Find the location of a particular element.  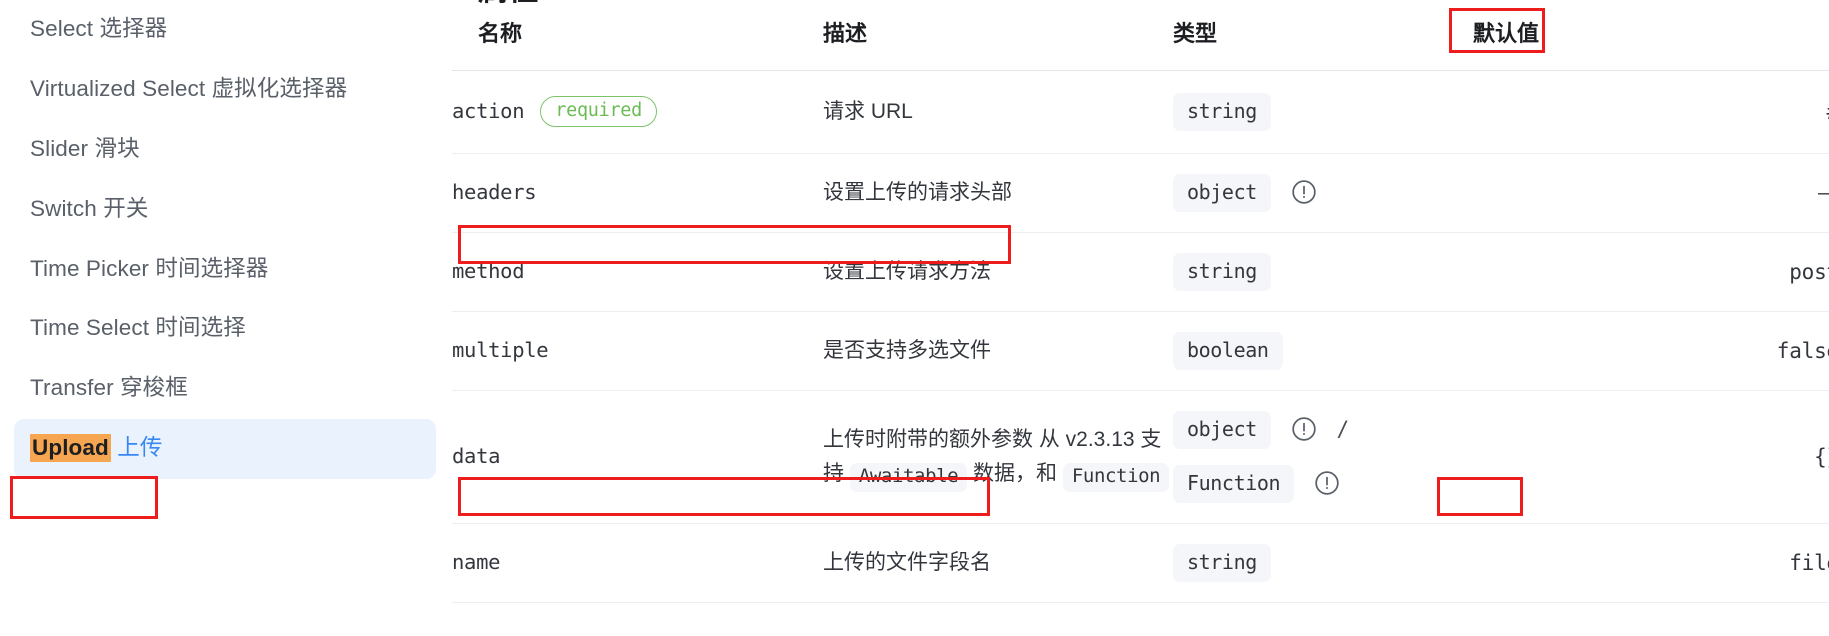

cell-description: 是否支持多选文件 is located at coordinates (998, 351).